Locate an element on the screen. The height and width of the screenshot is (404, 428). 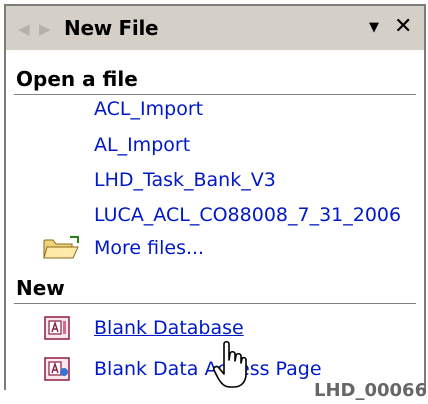
recent-file-link: LHD_Task_Bank_V3 is located at coordinates (185, 180).